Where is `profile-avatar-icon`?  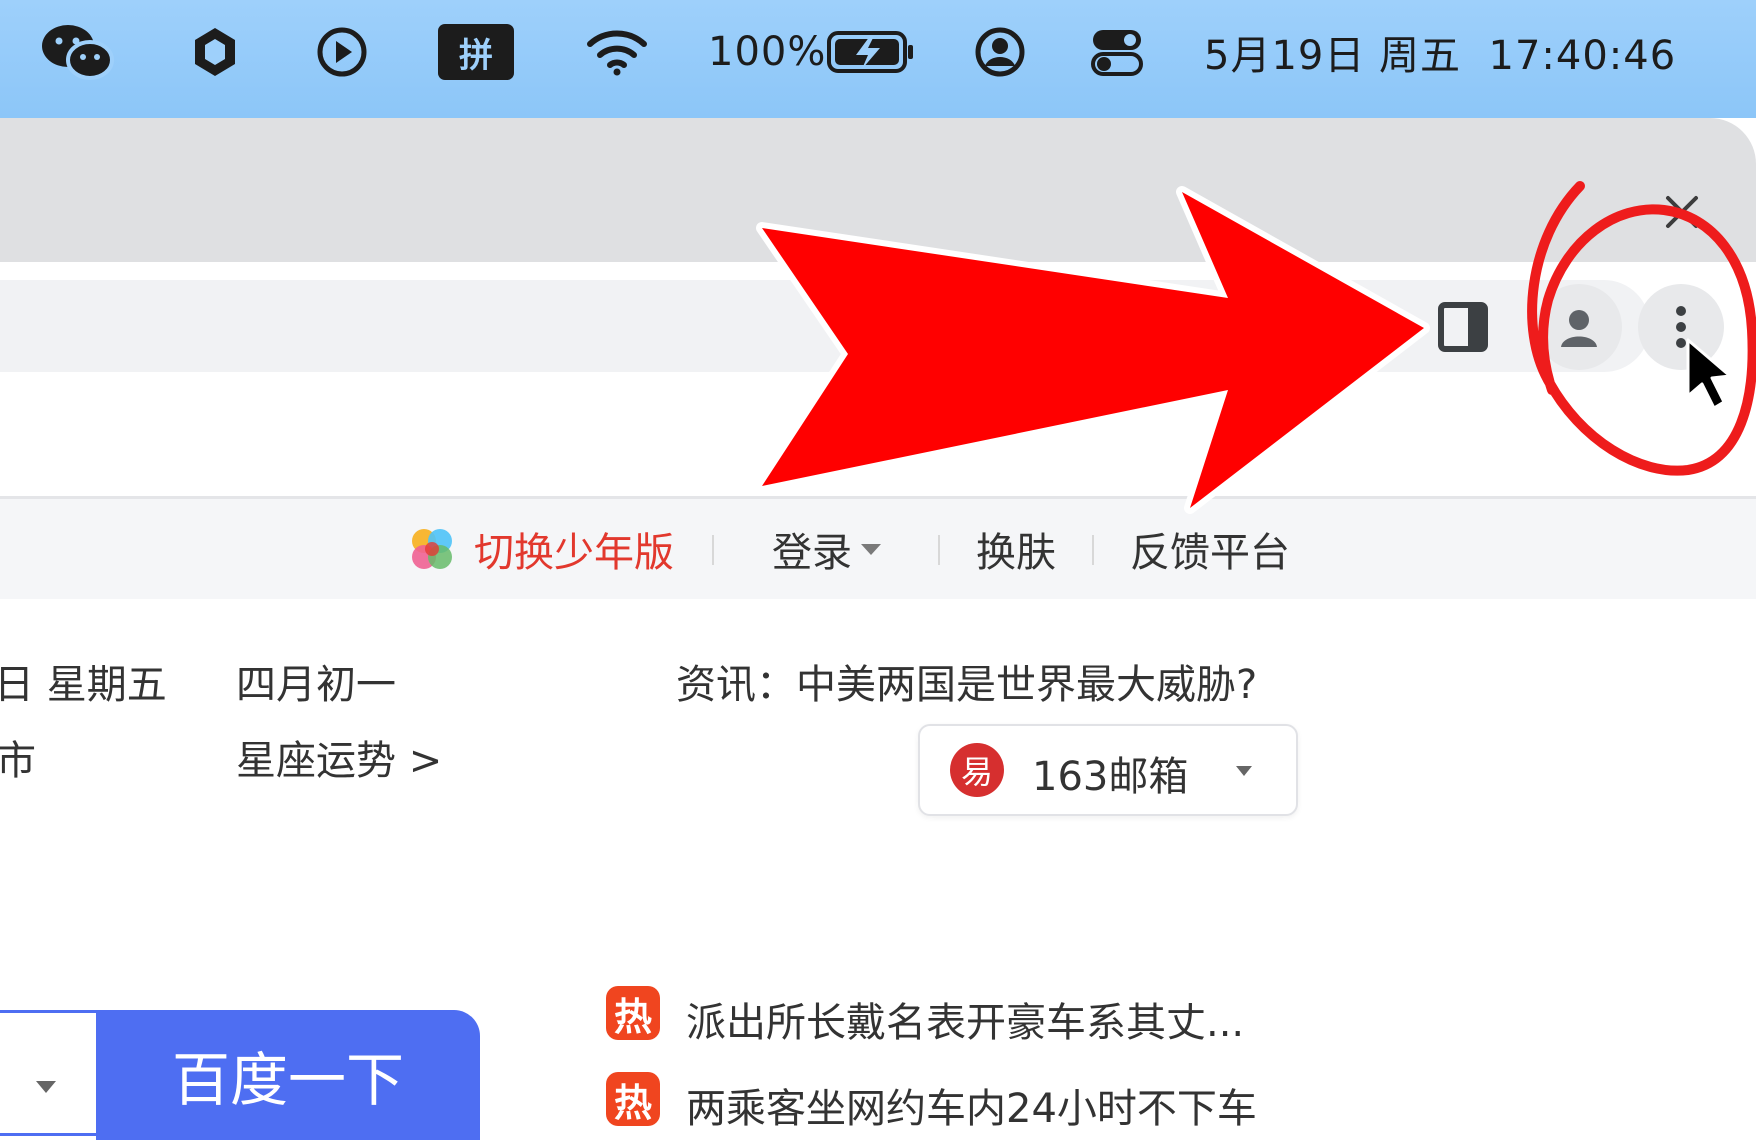
profile-avatar-icon is located at coordinates (1579, 327).